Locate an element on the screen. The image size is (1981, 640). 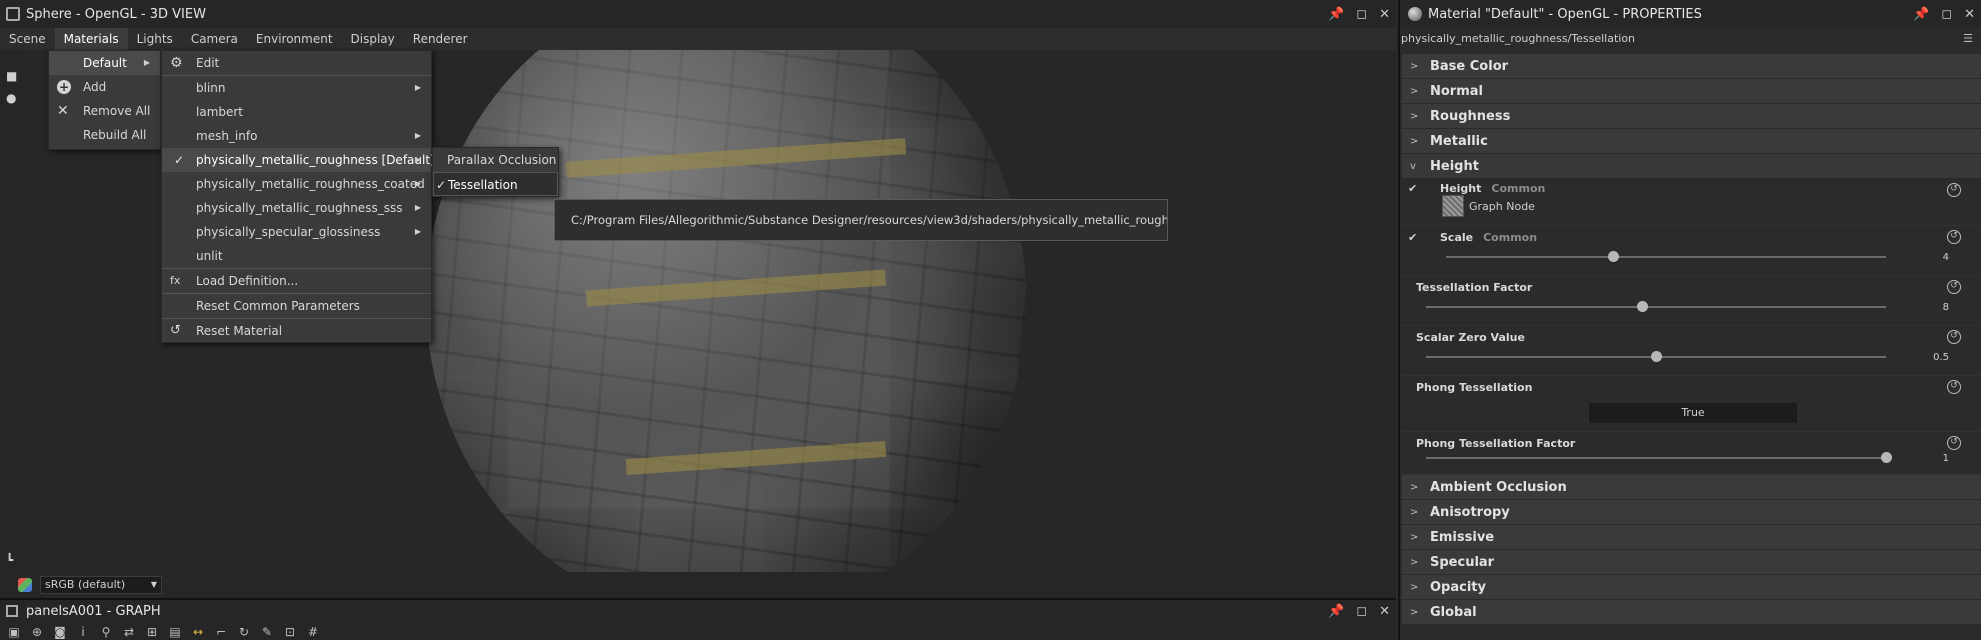
chevron-down-icon: v is located at coordinates (1413, 166).